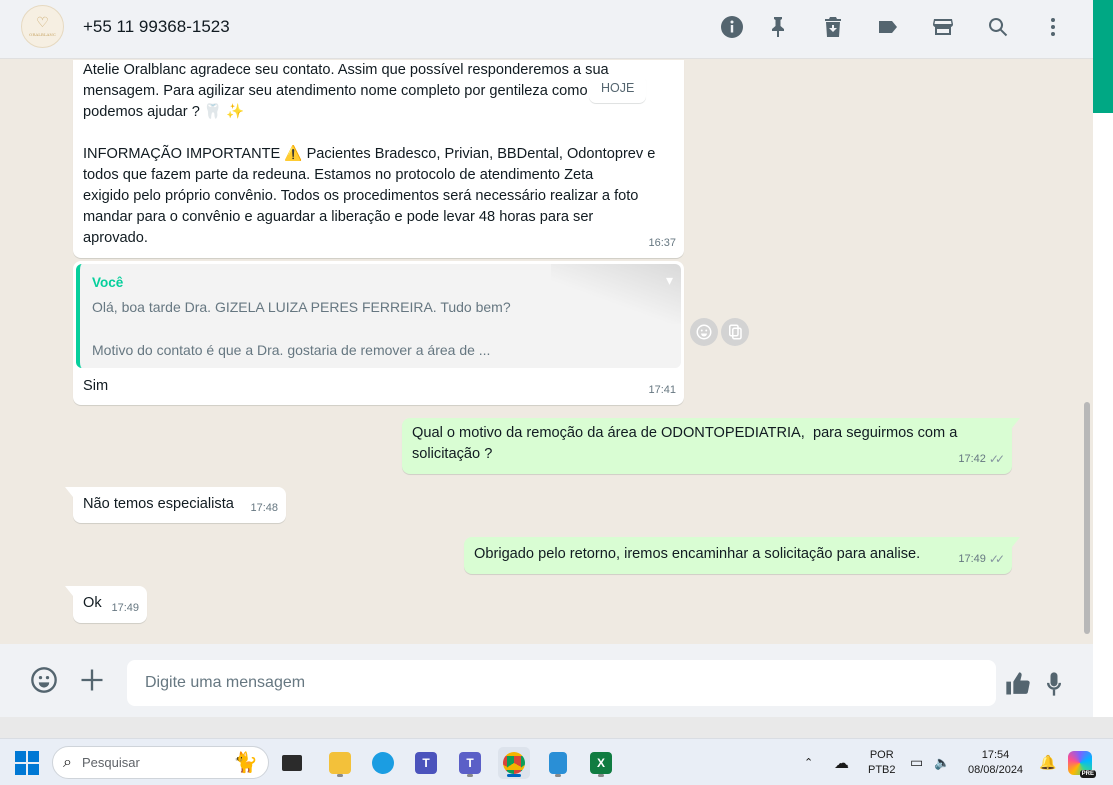 This screenshot has width=1113, height=785. Describe the element at coordinates (833, 27) in the screenshot. I see `delete-icon` at that location.